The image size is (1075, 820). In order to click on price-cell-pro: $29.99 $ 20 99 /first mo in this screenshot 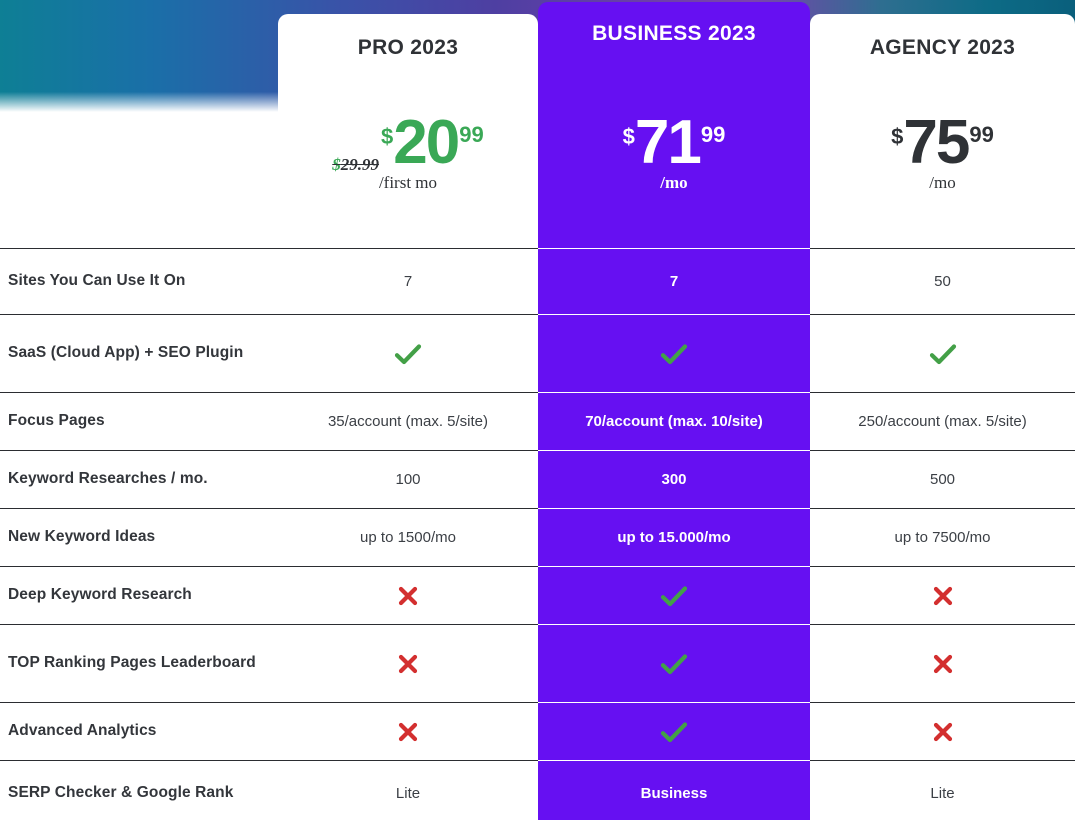, I will do `click(408, 179)`.